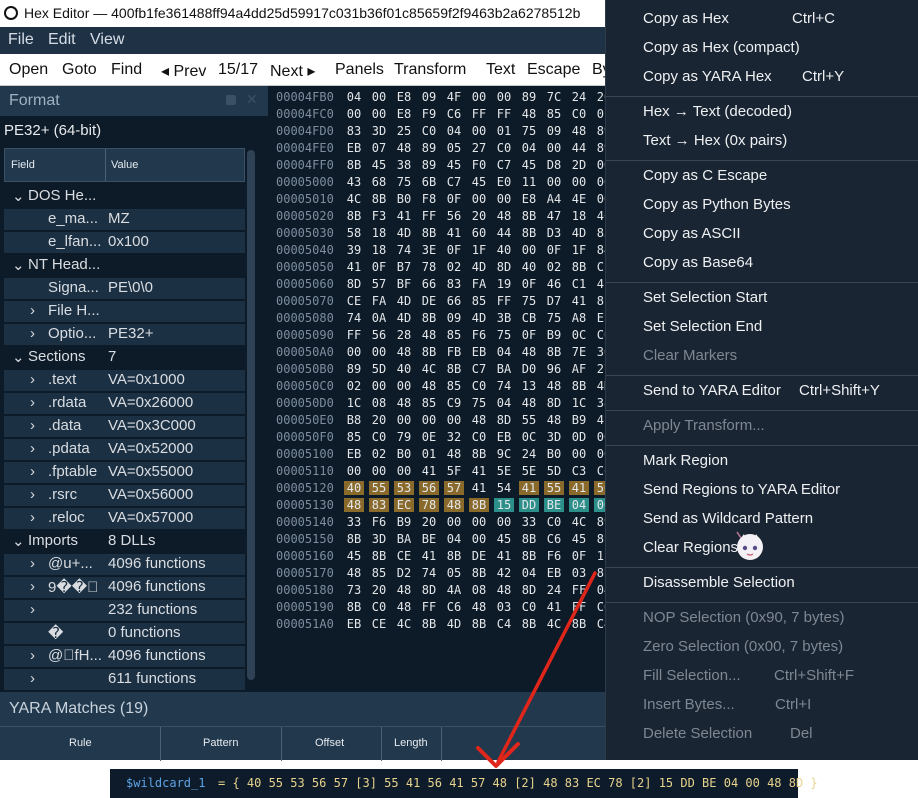 The height and width of the screenshot is (798, 918). Describe the element at coordinates (554, 624) in the screenshot. I see `hex-byte: 4C` at that location.